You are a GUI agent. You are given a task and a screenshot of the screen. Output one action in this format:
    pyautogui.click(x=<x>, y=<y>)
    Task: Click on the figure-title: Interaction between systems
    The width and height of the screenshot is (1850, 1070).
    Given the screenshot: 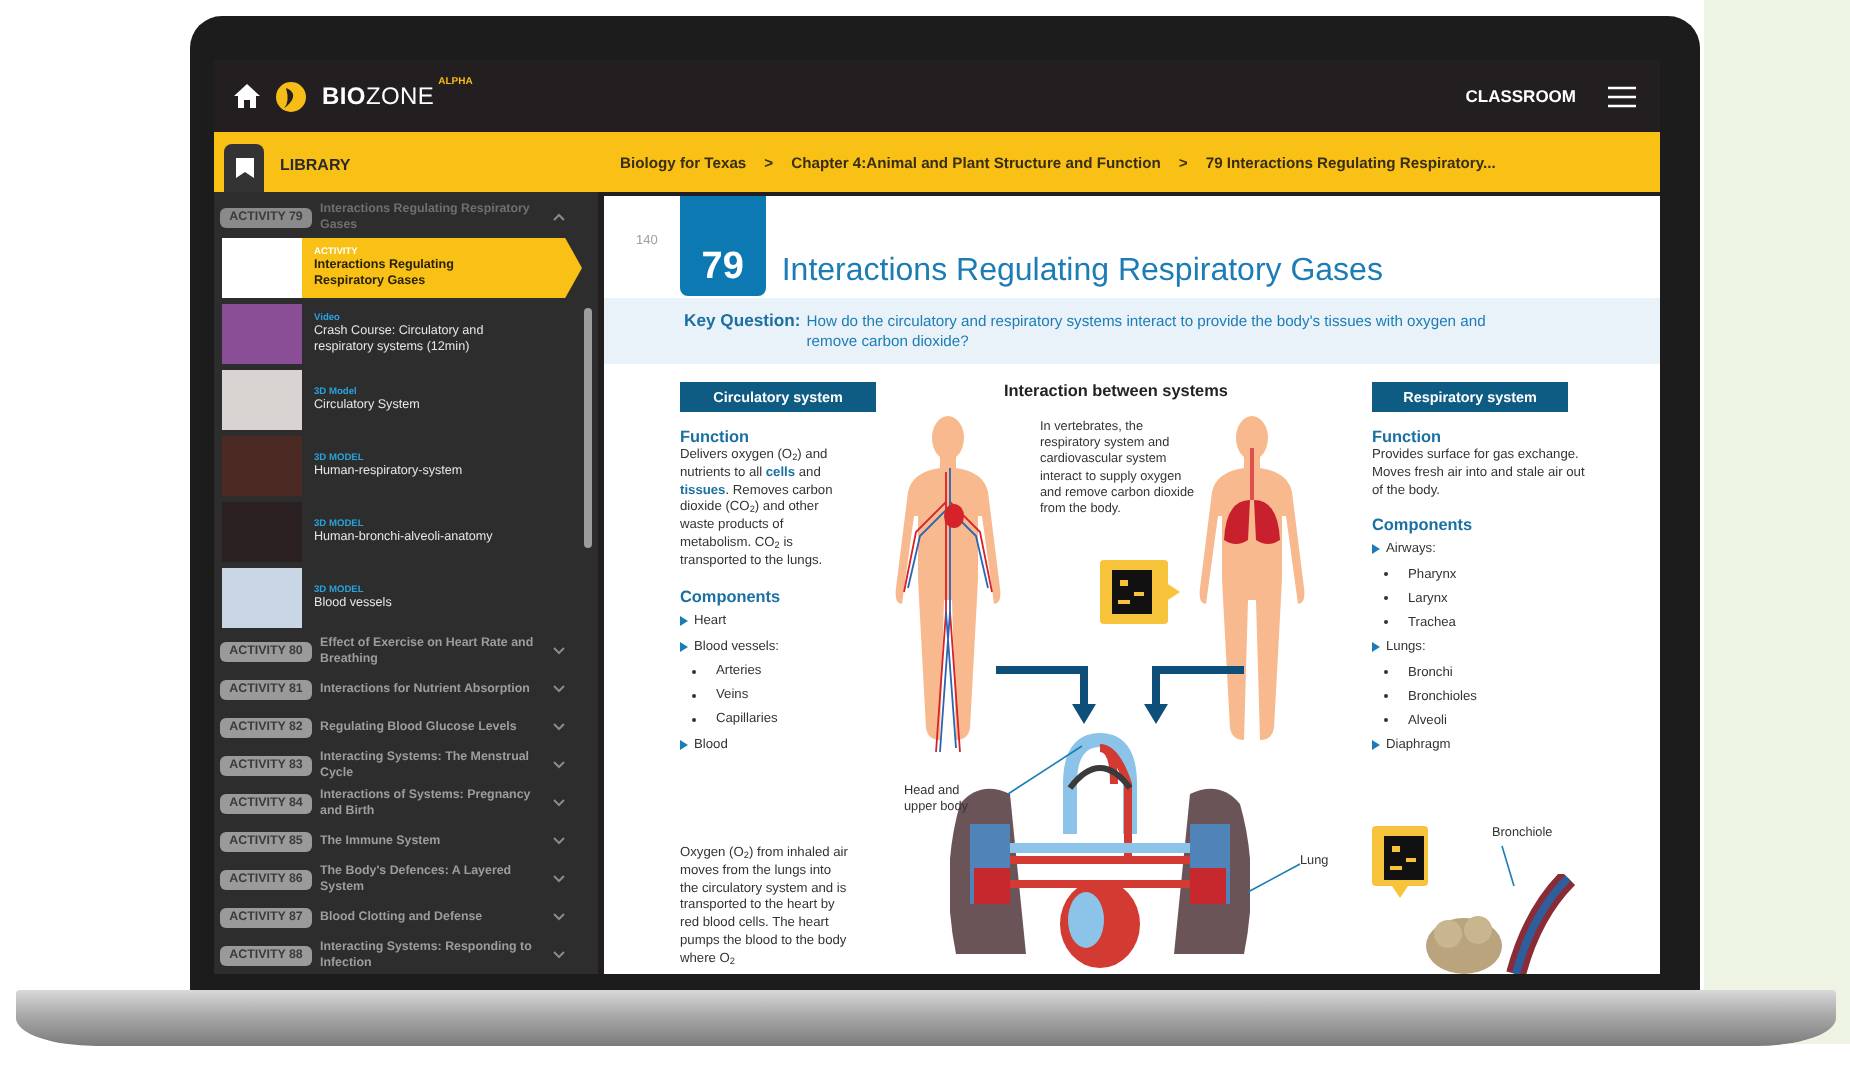 What is the action you would take?
    pyautogui.click(x=1116, y=390)
    